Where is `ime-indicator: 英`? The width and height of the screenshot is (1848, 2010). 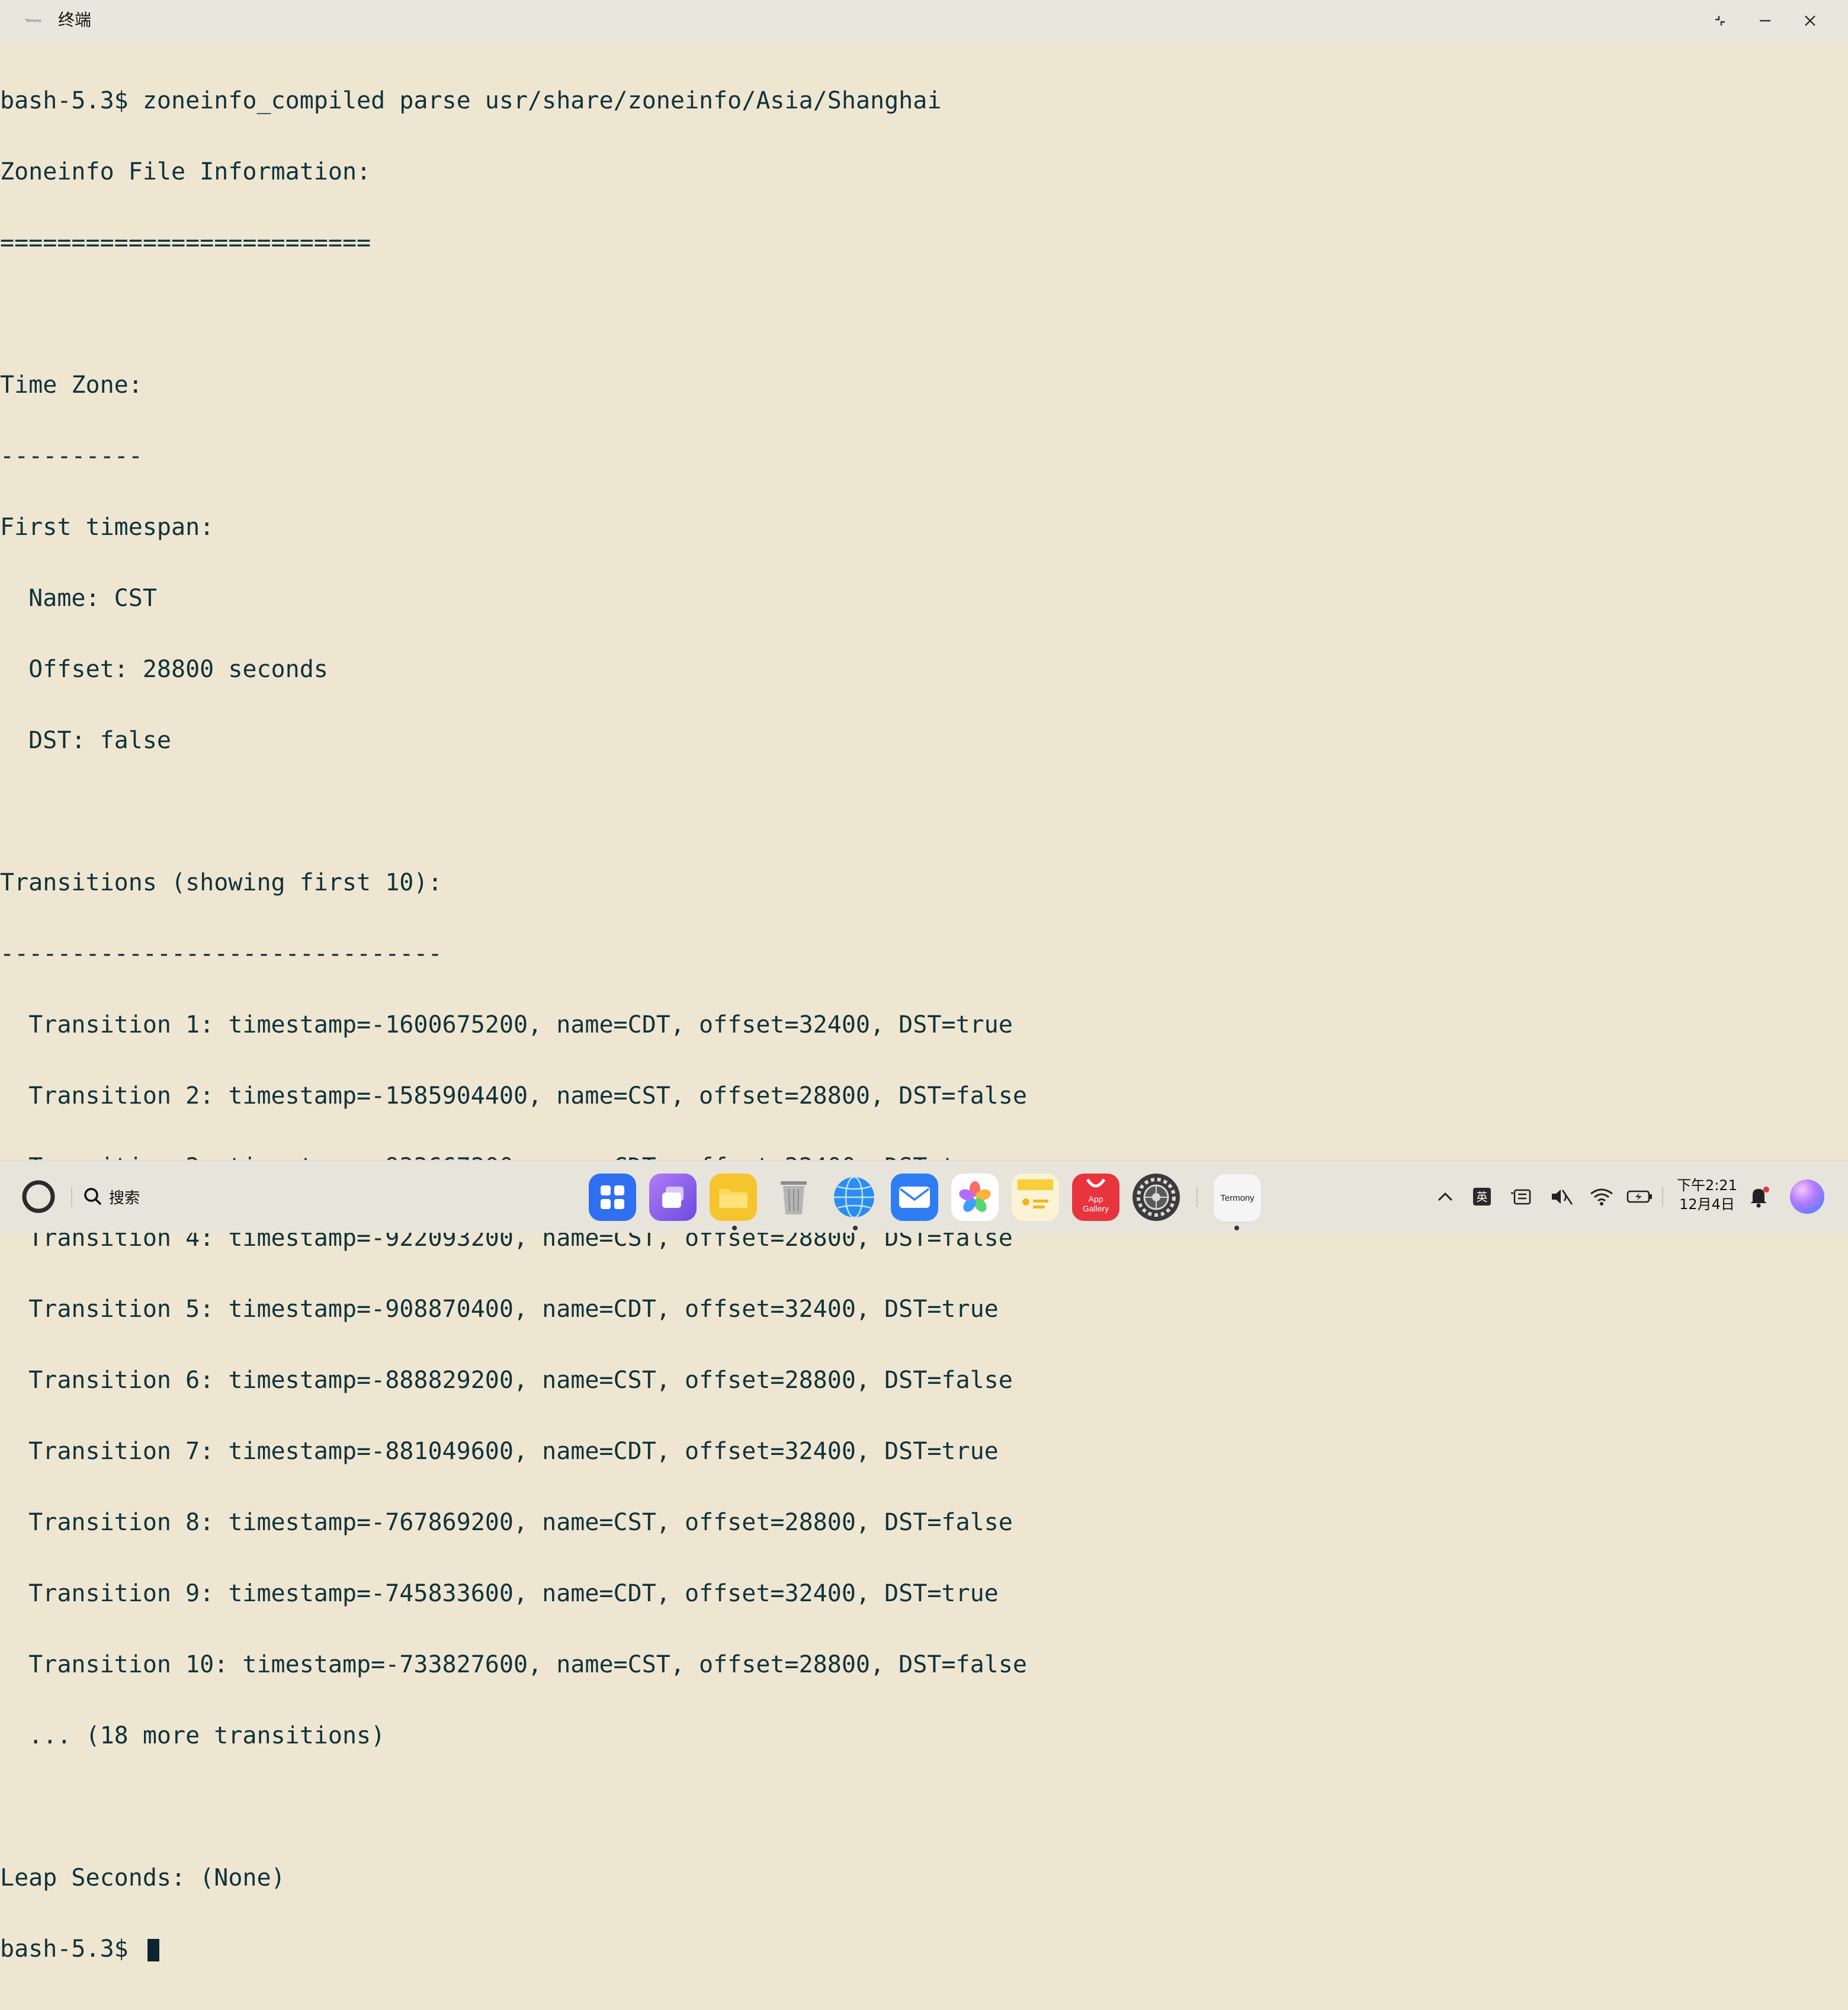
ime-indicator: 英 is located at coordinates (1482, 1196).